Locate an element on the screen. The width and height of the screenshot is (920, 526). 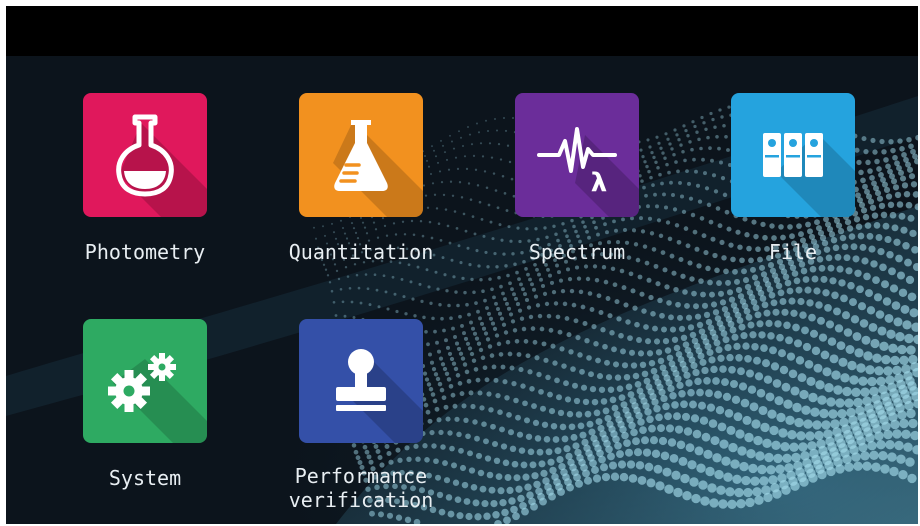
system-label: System is located at coordinates (145, 478).